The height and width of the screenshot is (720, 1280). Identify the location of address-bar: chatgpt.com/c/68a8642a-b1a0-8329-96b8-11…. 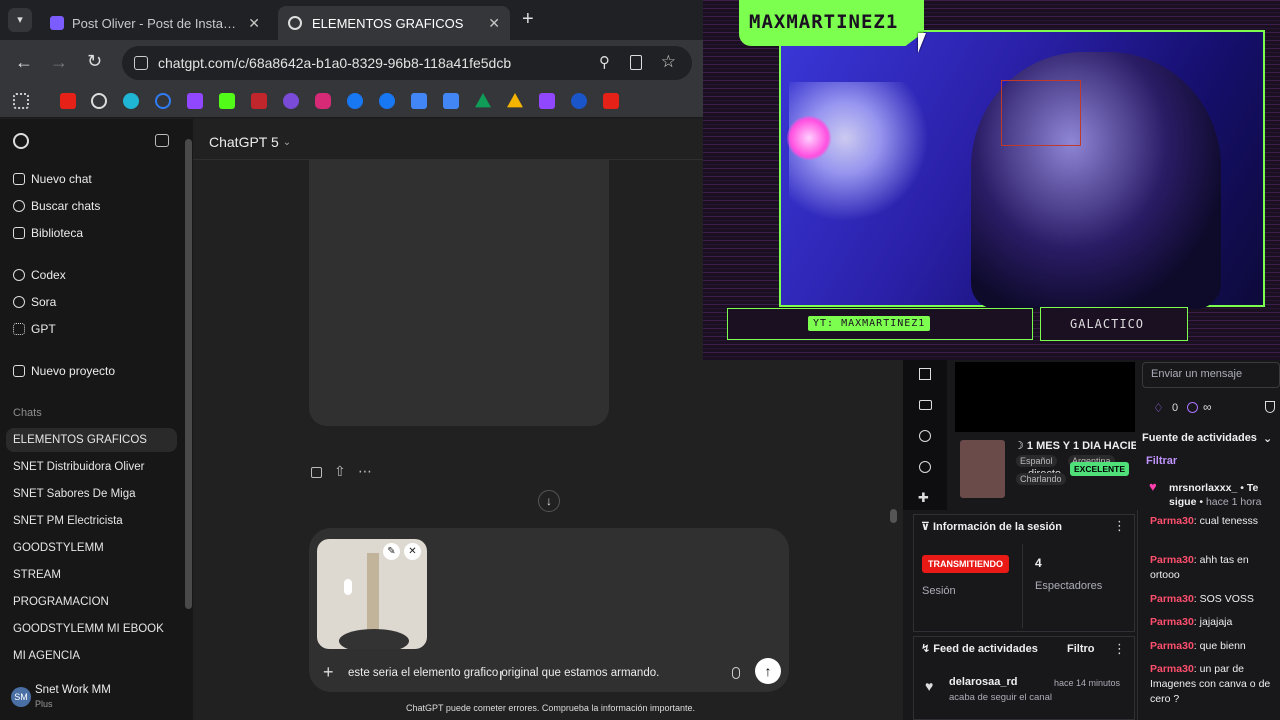
(407, 63).